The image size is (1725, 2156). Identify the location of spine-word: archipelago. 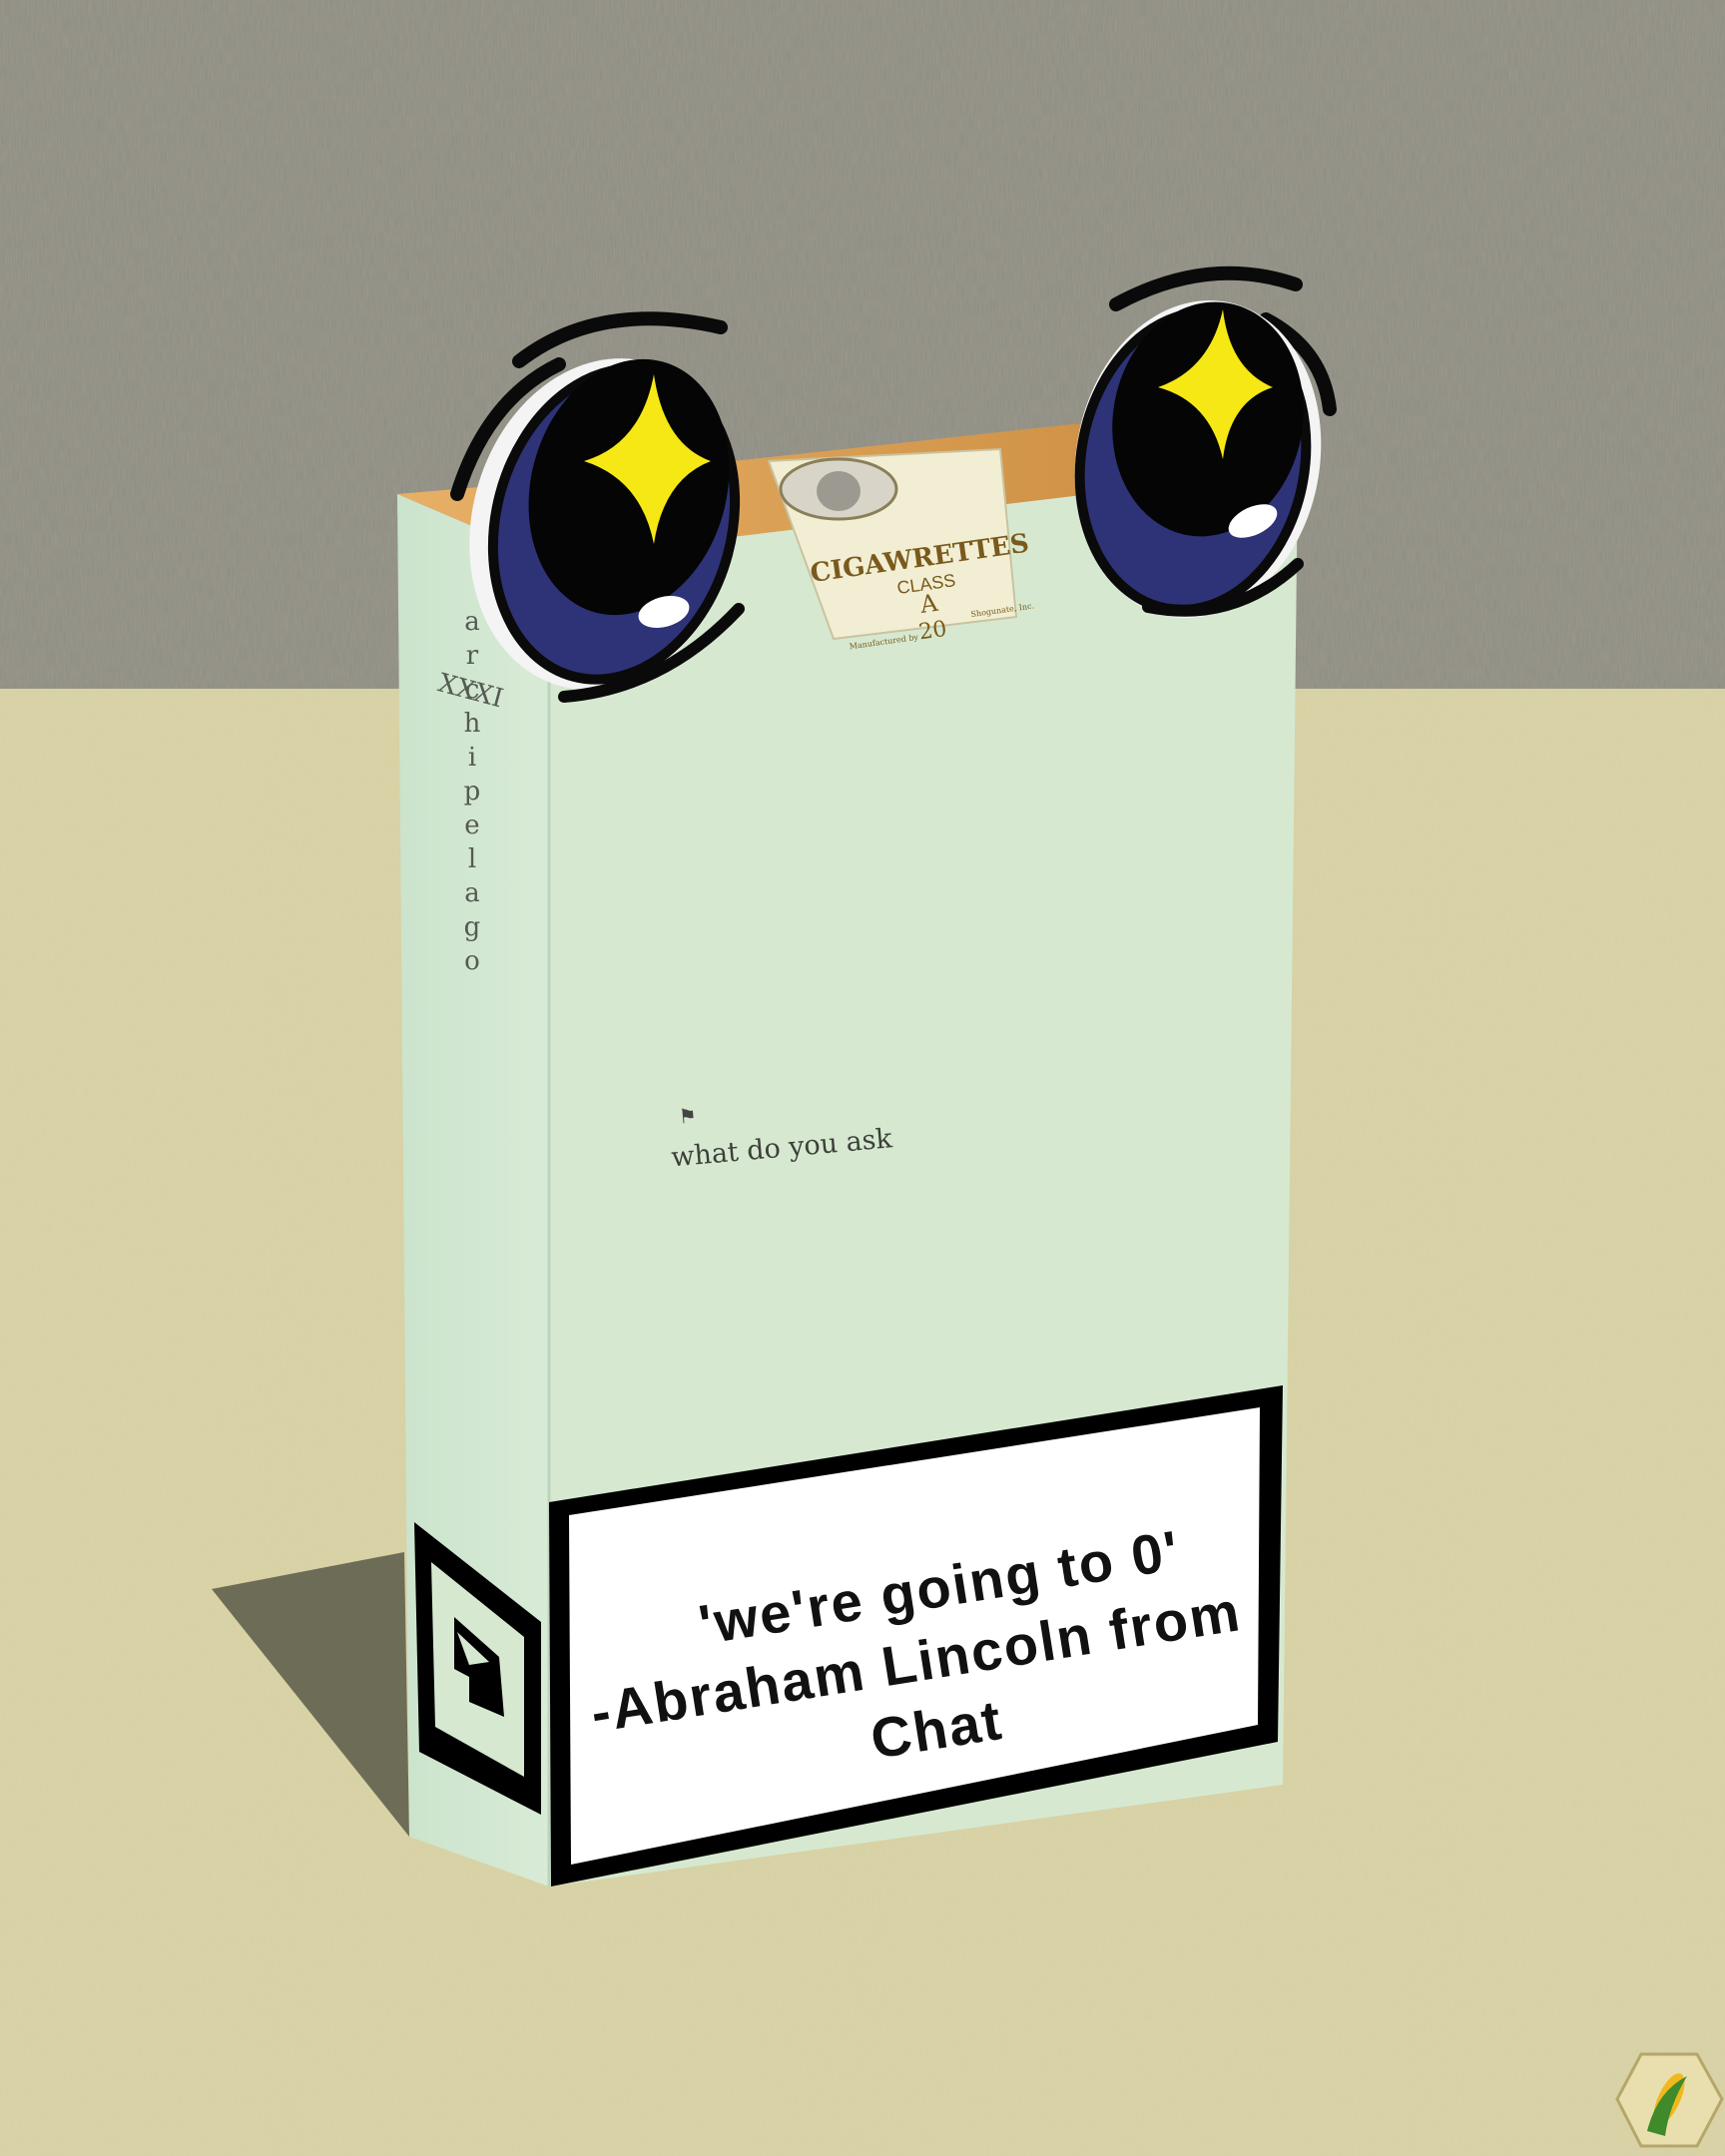
(472, 793).